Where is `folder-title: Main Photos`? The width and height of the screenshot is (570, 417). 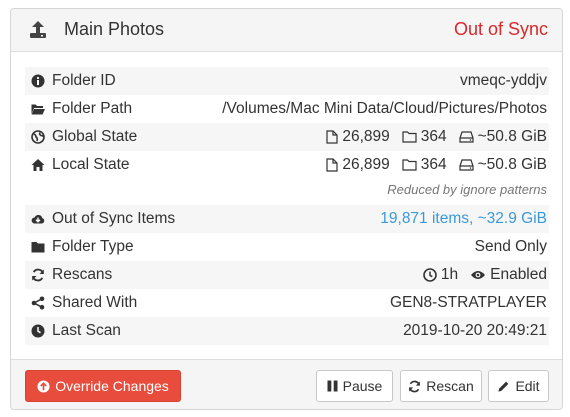 folder-title: Main Photos is located at coordinates (114, 29).